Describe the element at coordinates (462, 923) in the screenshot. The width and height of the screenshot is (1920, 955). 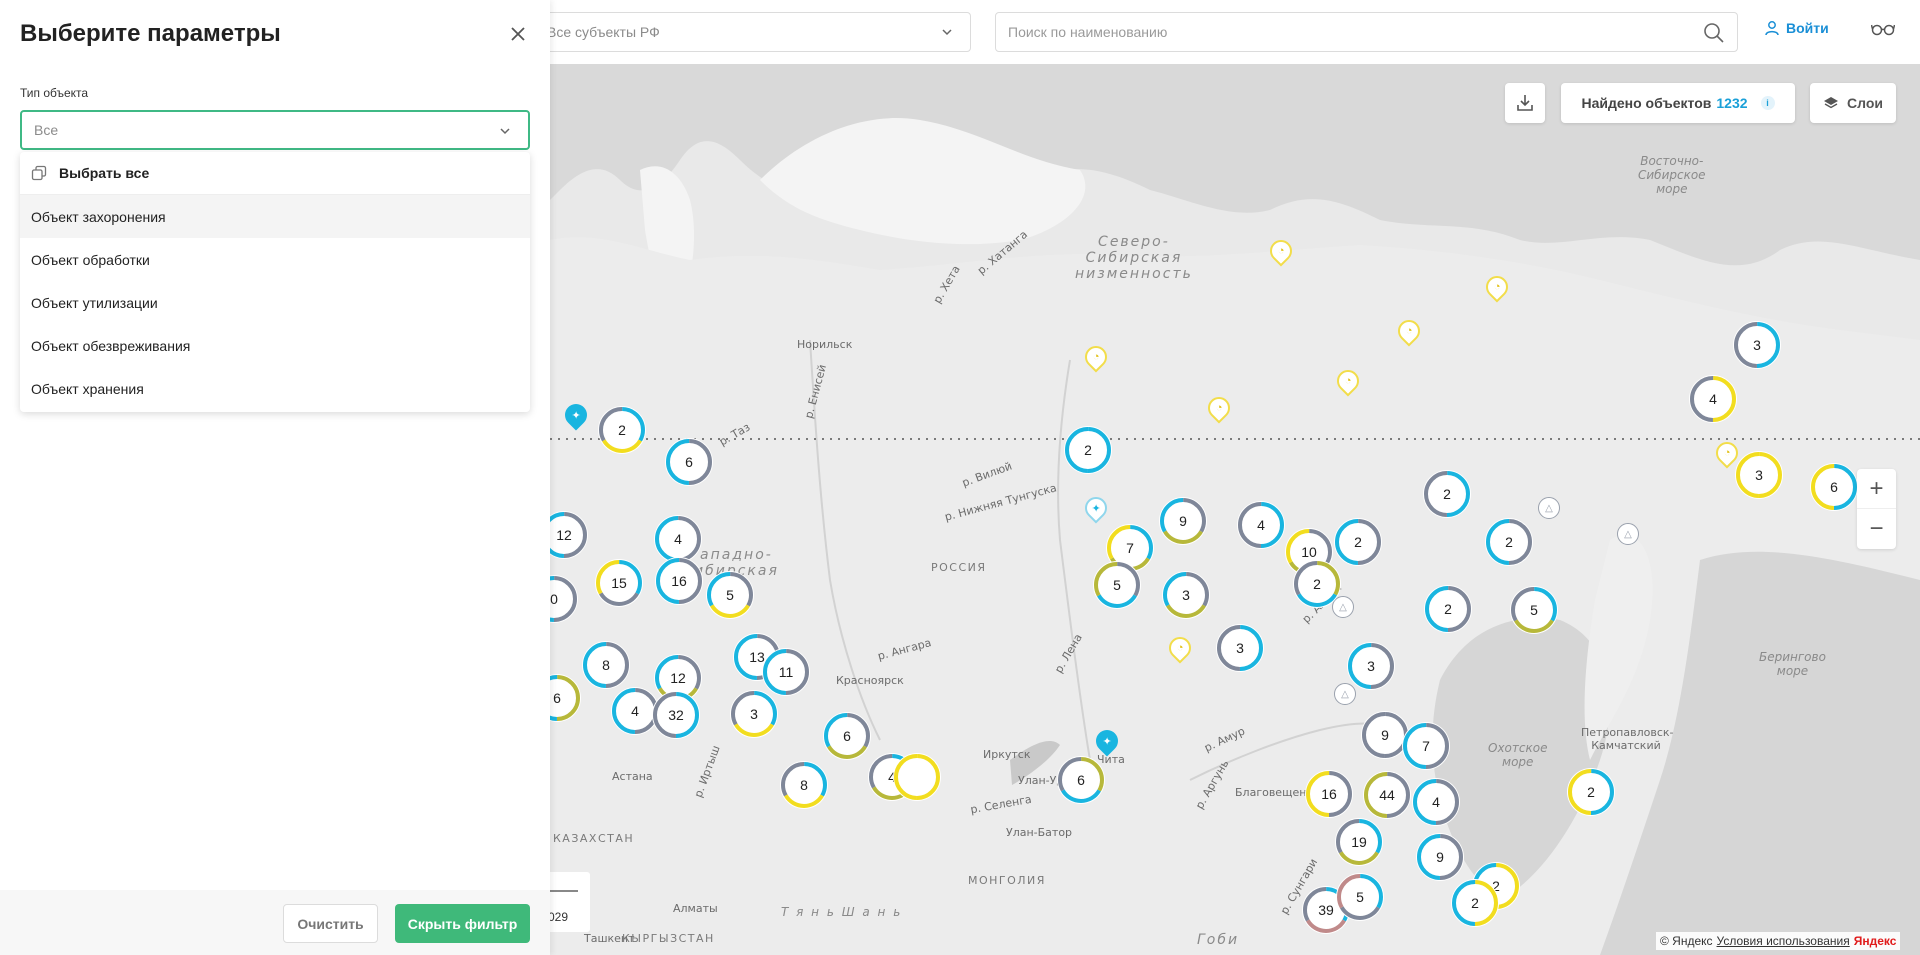
I see `hide-filter-button: Скрыть фильтр` at that location.